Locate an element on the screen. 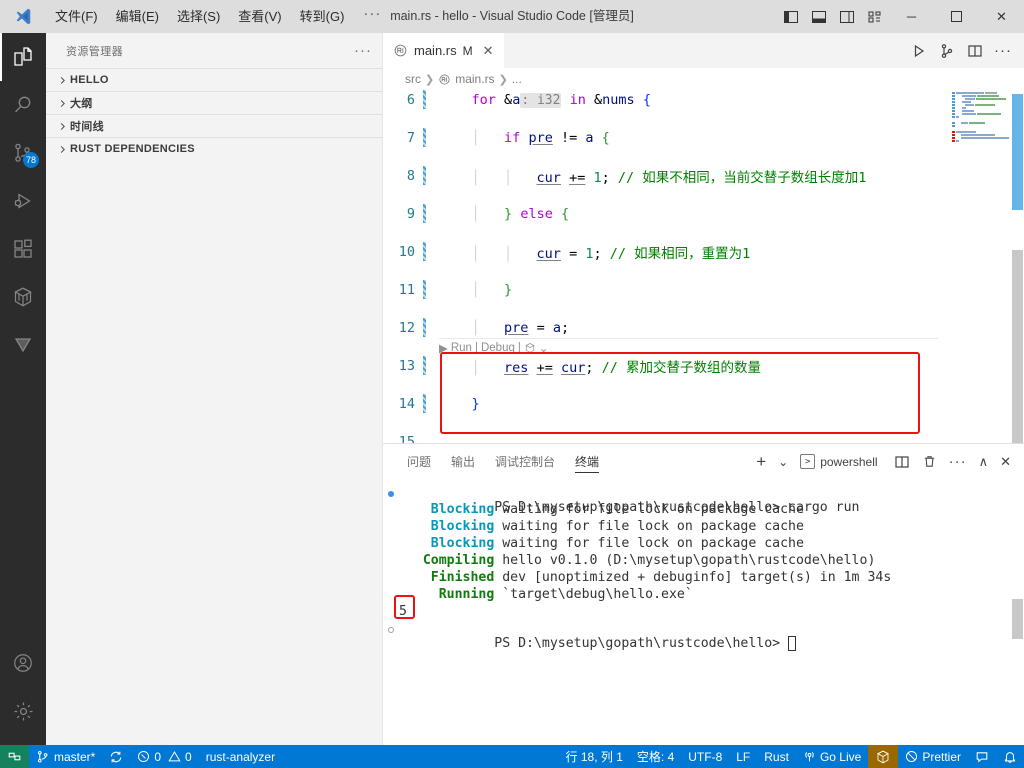  status-eol: LF is located at coordinates (743, 756).